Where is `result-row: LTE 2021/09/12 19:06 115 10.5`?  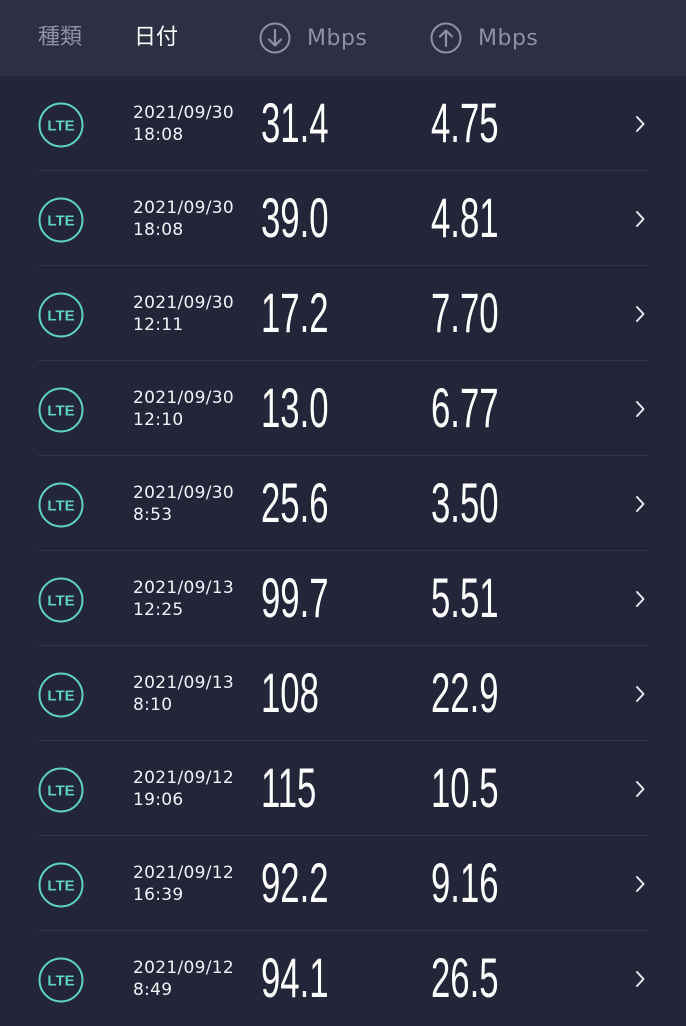 result-row: LTE 2021/09/12 19:06 115 10.5 is located at coordinates (343, 788).